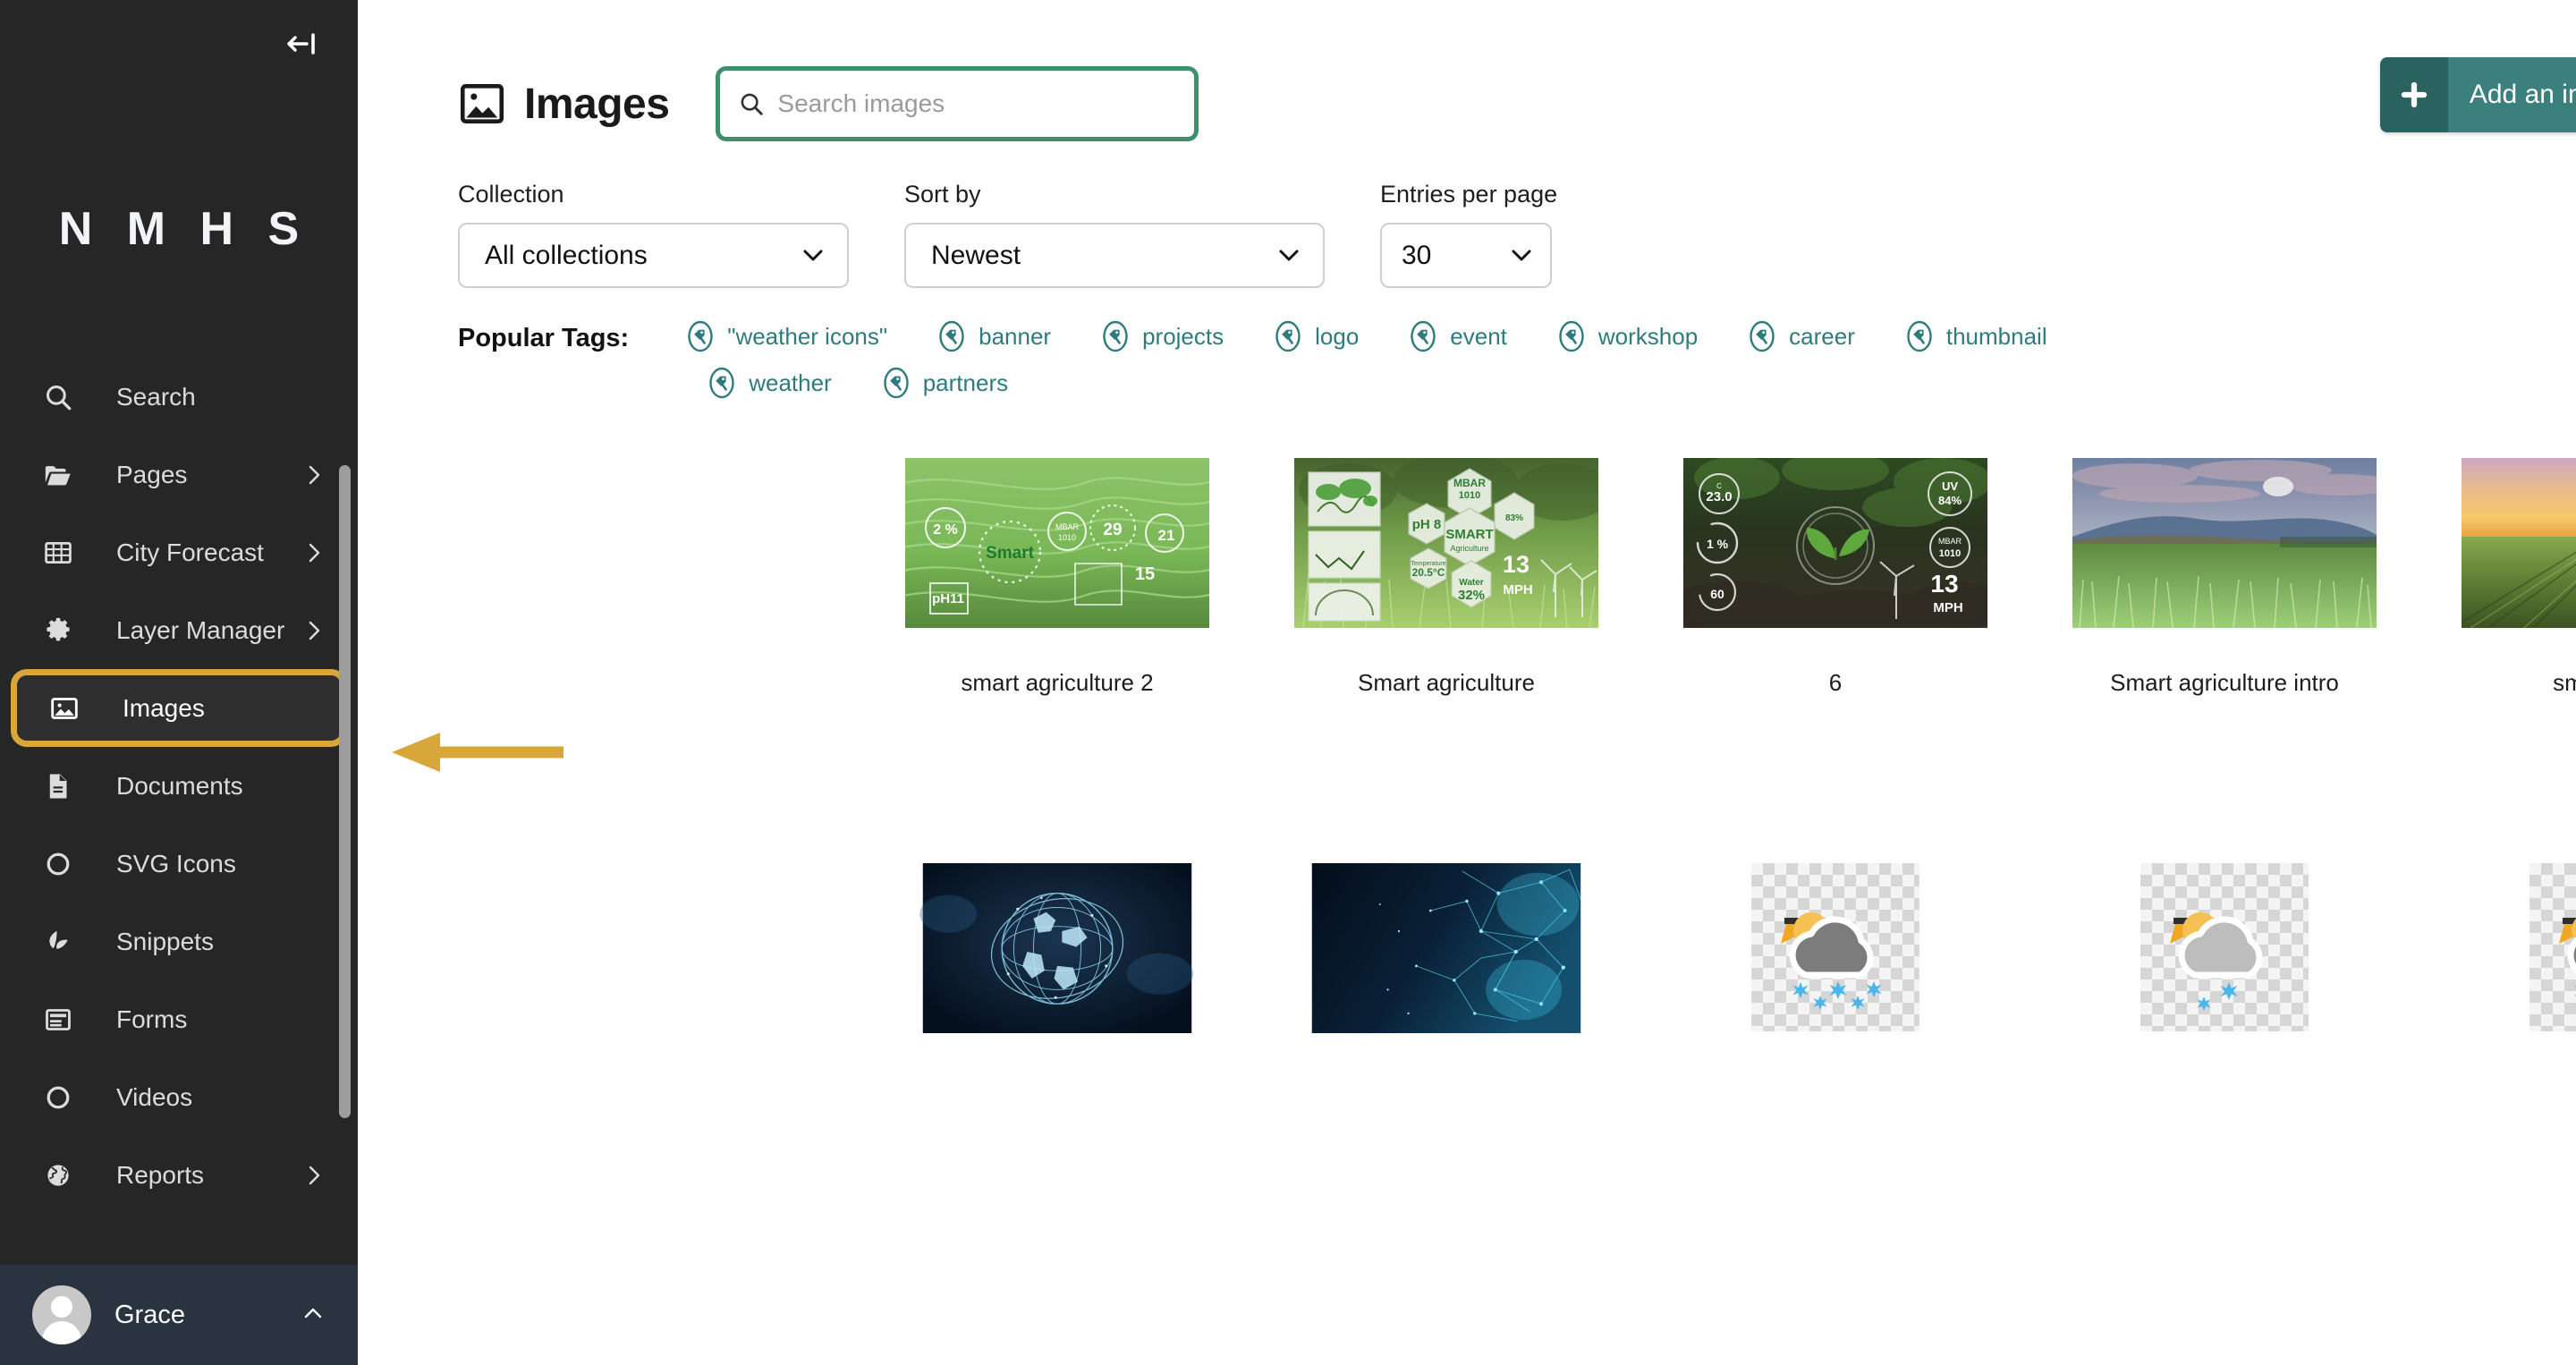 The height and width of the screenshot is (1365, 2576). I want to click on svg-text: Water, so click(1471, 583).